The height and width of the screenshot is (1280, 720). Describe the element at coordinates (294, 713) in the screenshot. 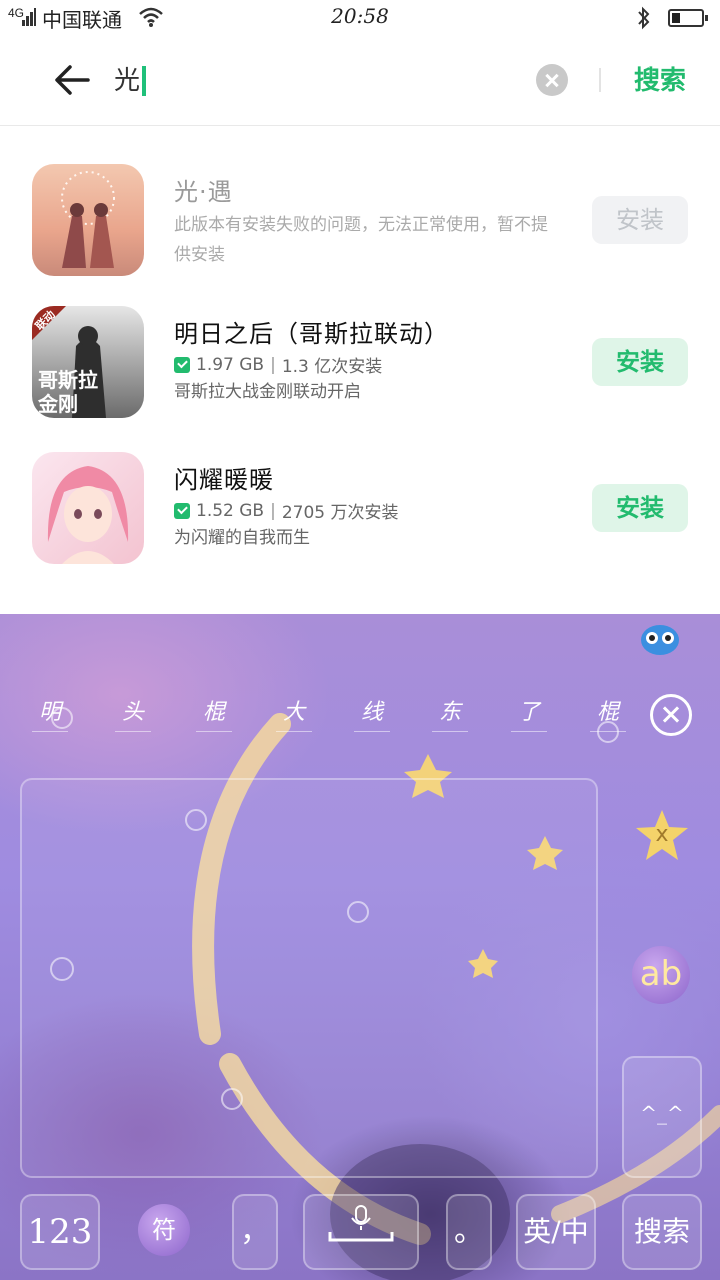

I see `candidate-word: 大` at that location.